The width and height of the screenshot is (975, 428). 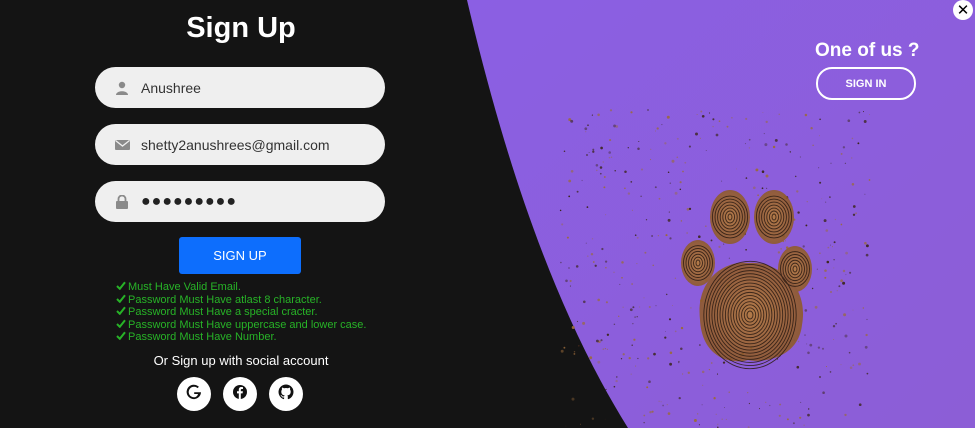 I want to click on rule-item: Password Must Have atlast 8 character., so click(x=241, y=300).